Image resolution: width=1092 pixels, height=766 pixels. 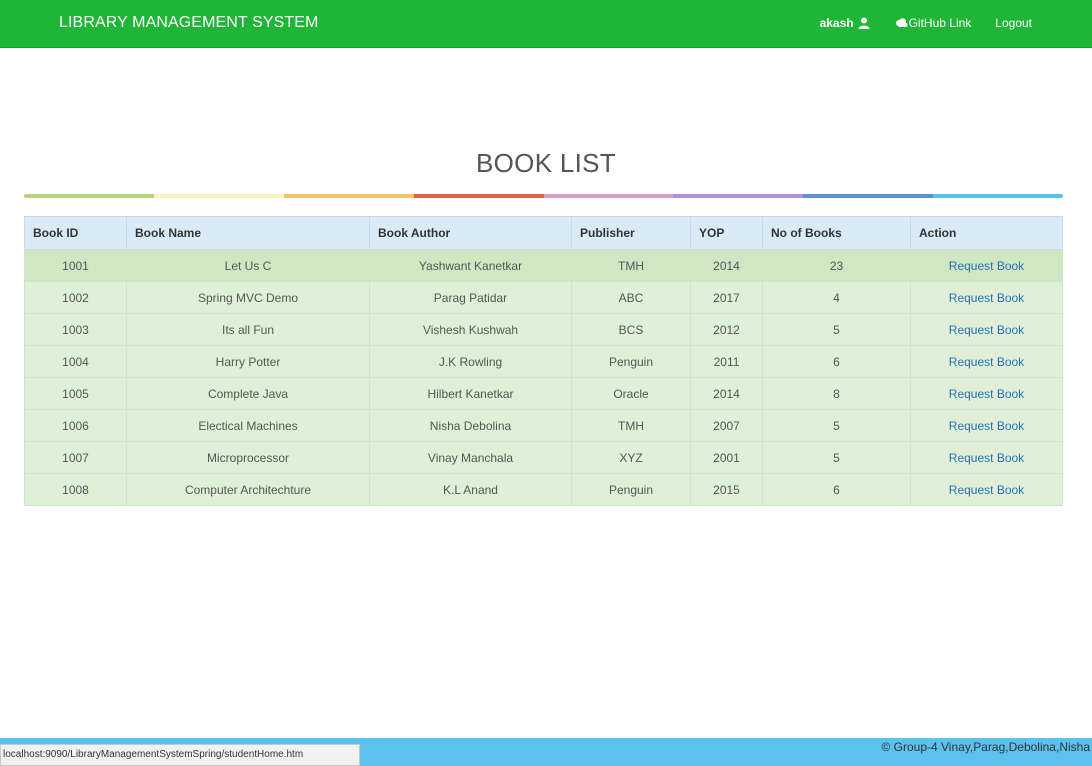 I want to click on cell-yop: 2011, so click(x=726, y=361).